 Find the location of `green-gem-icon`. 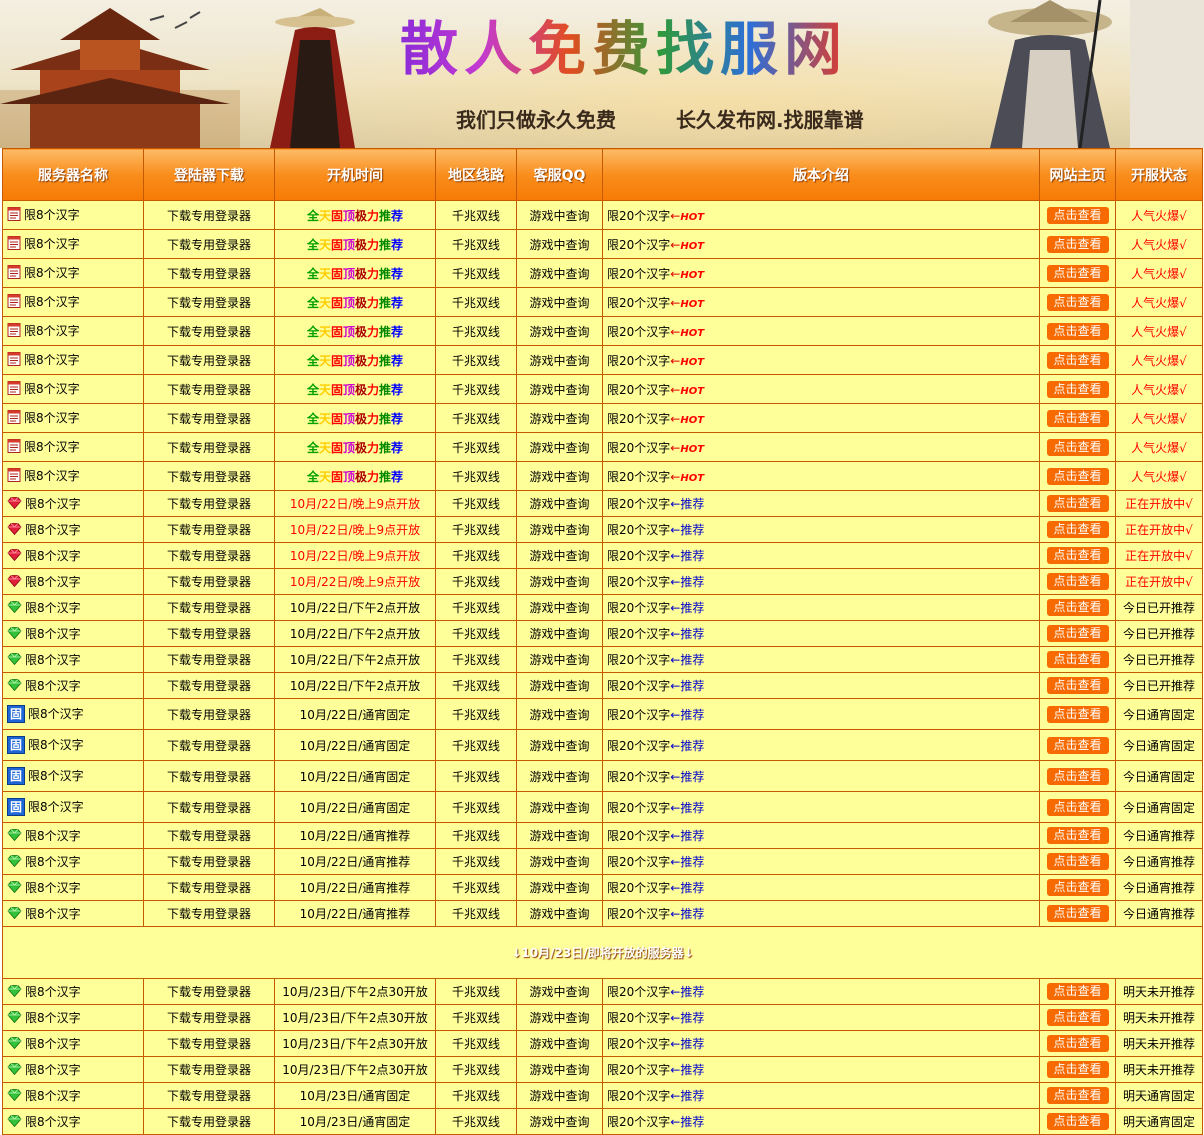

green-gem-icon is located at coordinates (14, 686).